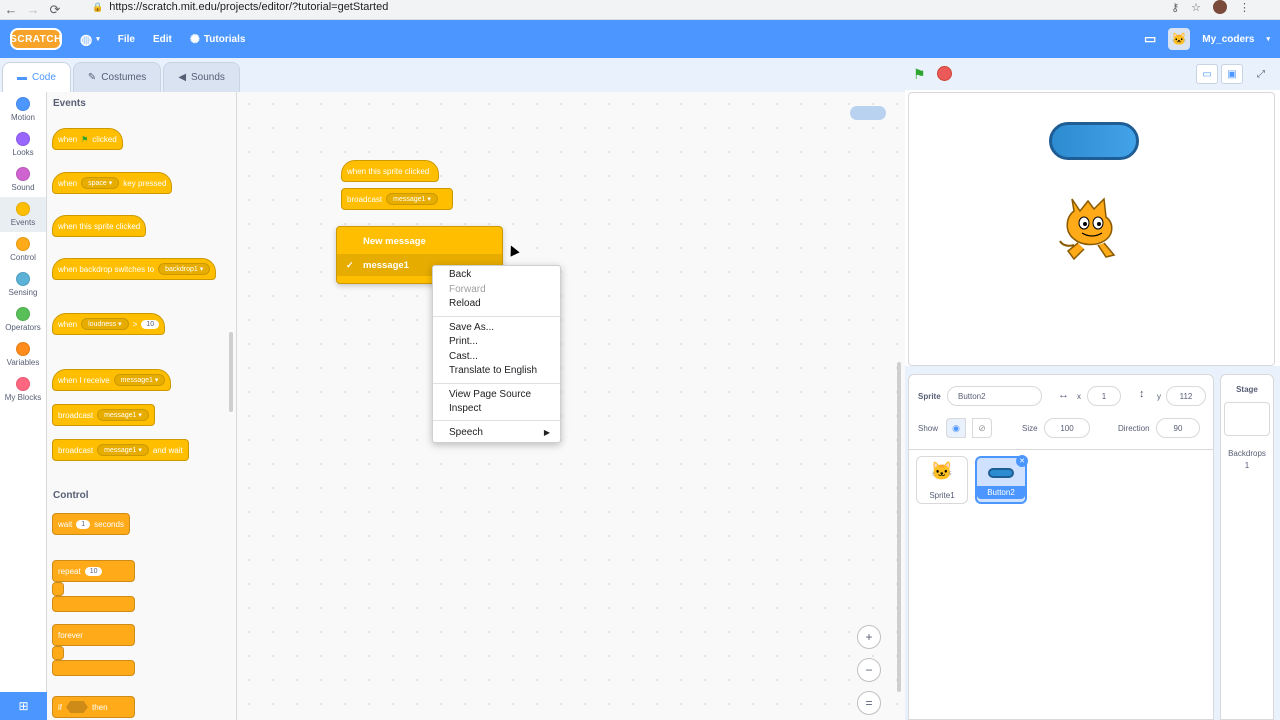 The width and height of the screenshot is (1280, 720). I want to click on show-visible-button: ◉, so click(956, 428).